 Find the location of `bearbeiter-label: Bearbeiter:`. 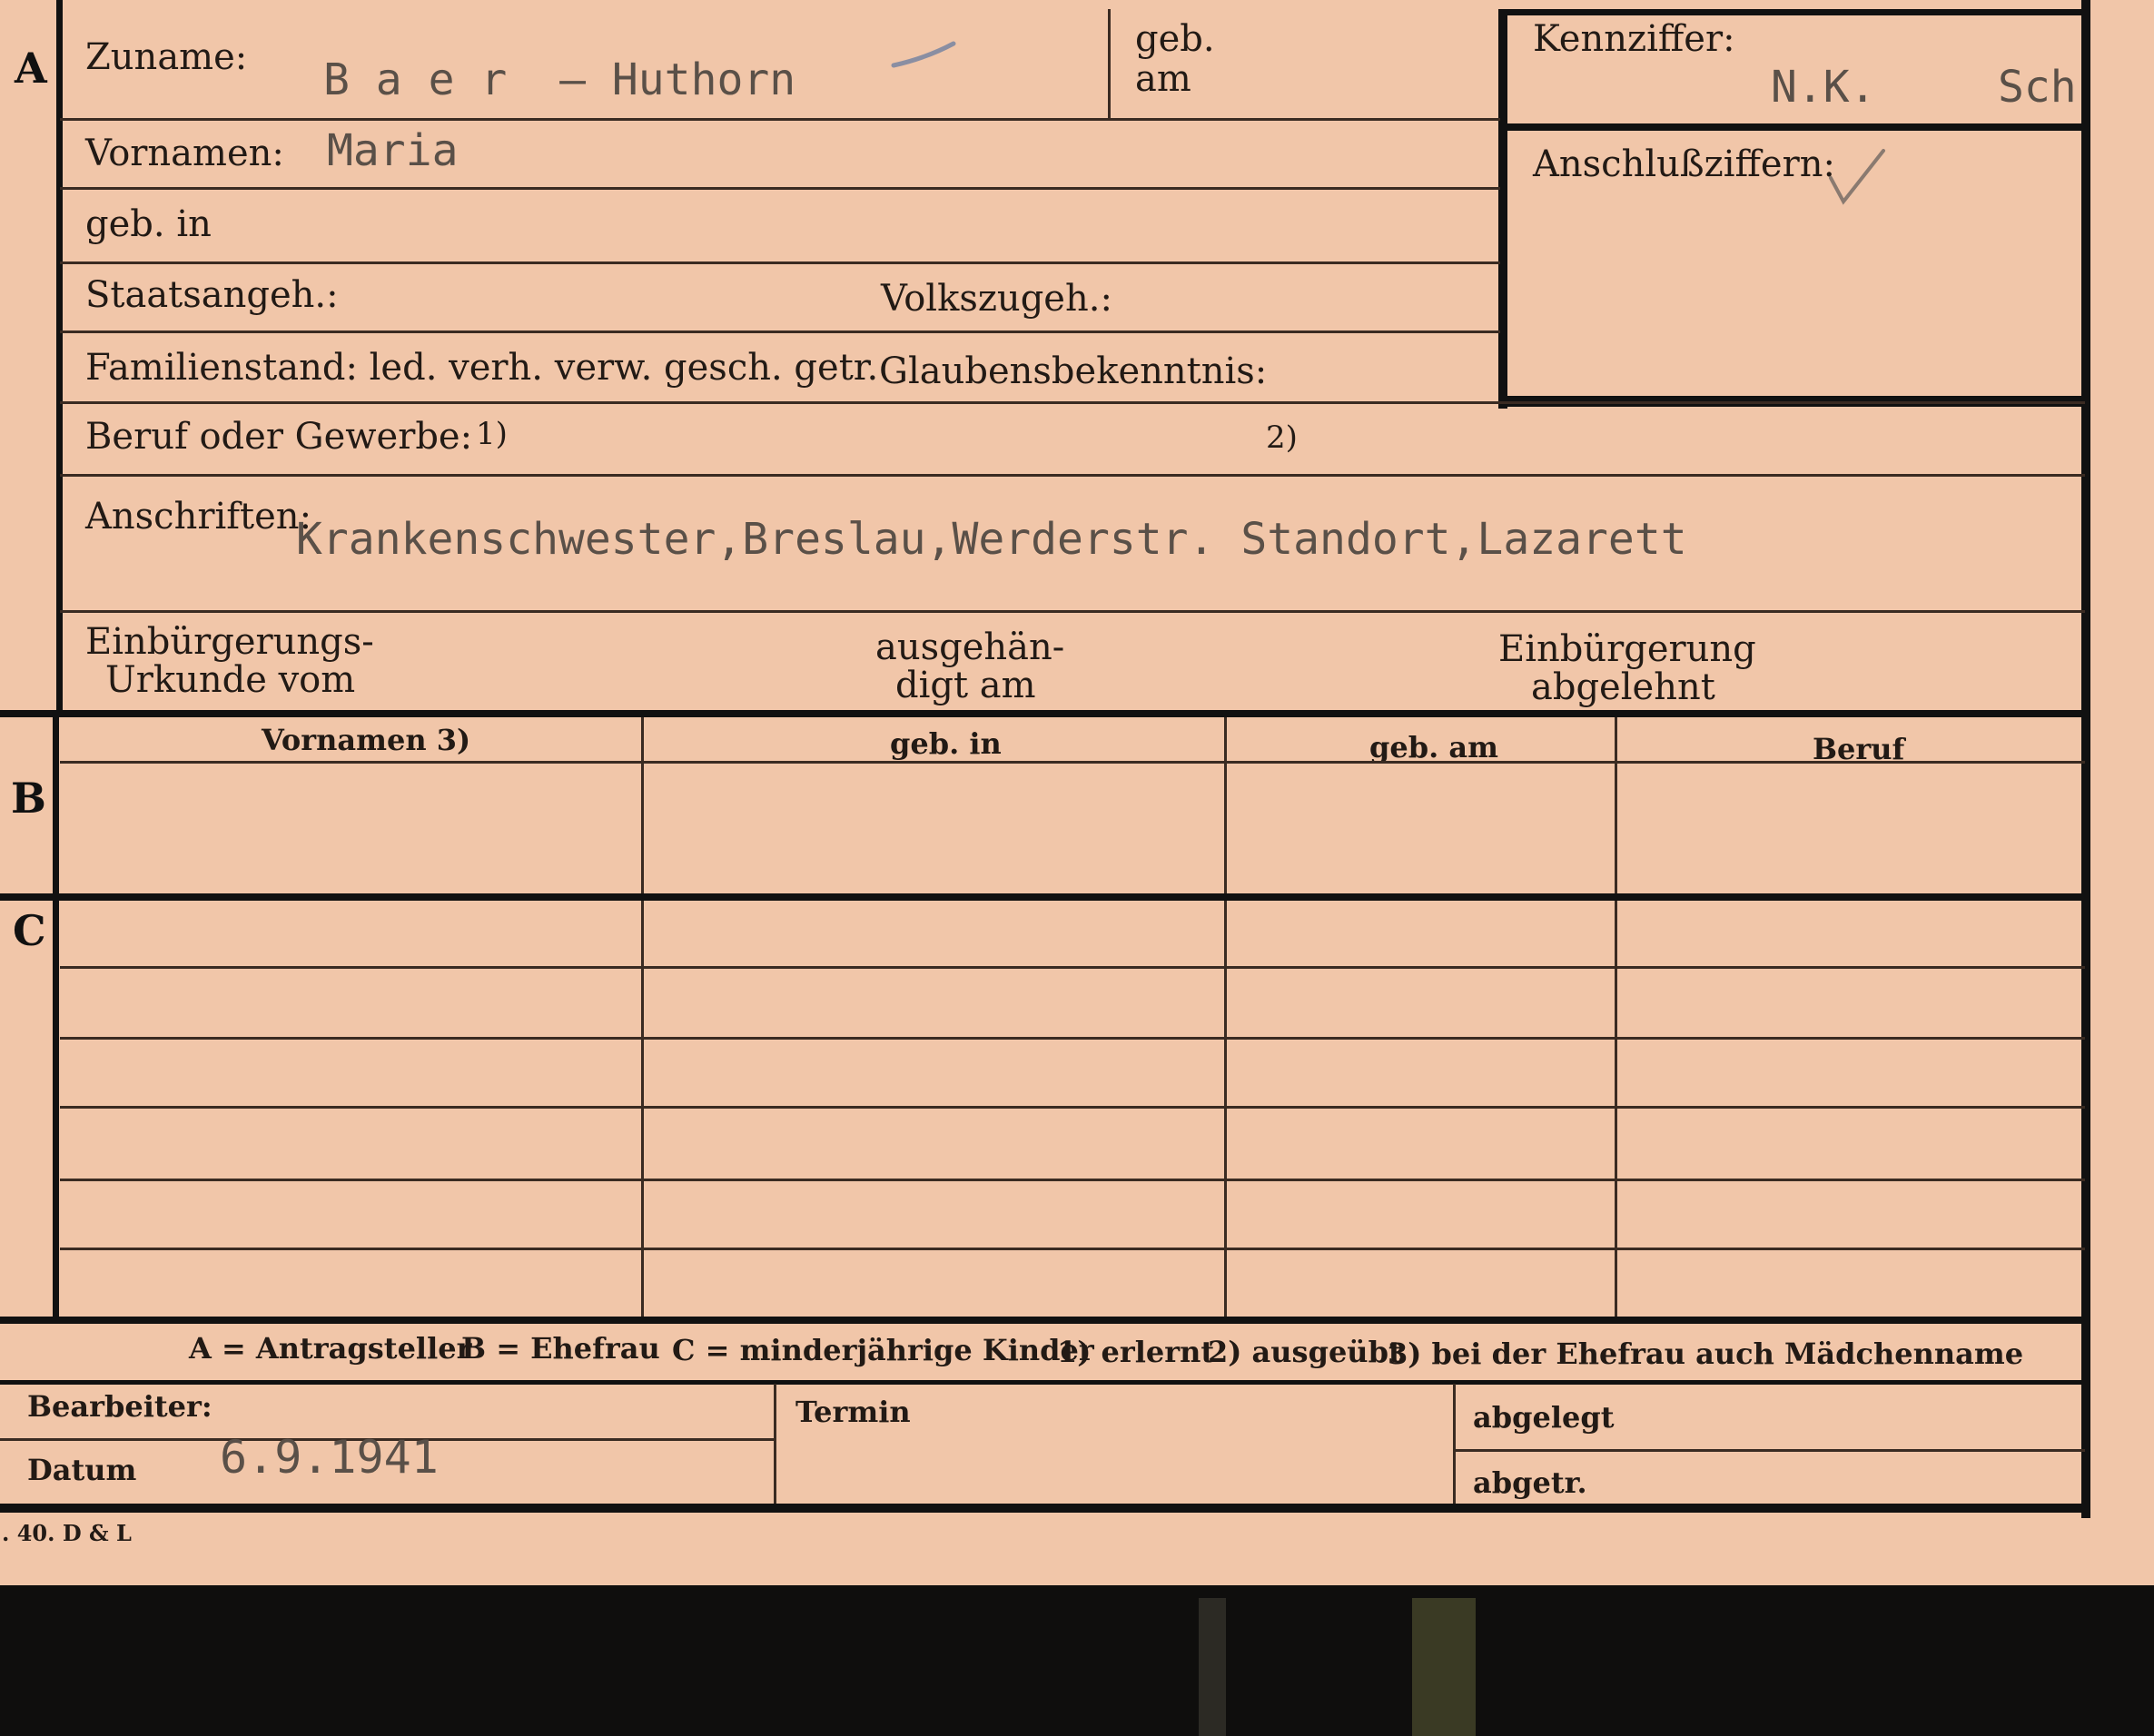

bearbeiter-label: Bearbeiter: is located at coordinates (119, 1406).